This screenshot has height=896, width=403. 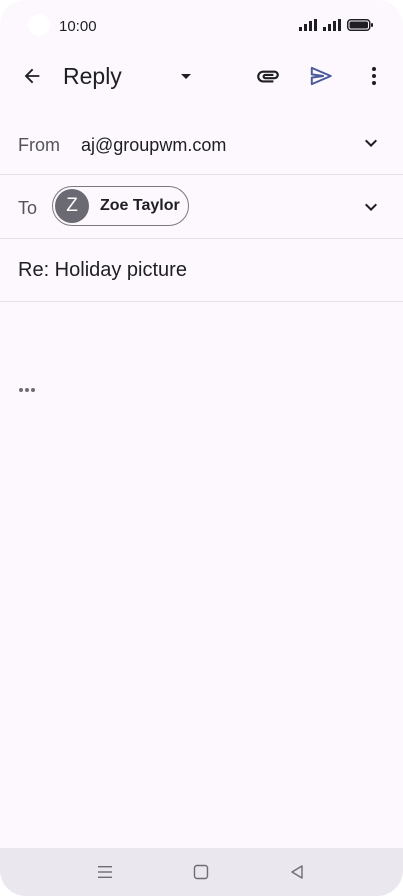 What do you see at coordinates (39, 145) in the screenshot?
I see `from-label: From` at bounding box center [39, 145].